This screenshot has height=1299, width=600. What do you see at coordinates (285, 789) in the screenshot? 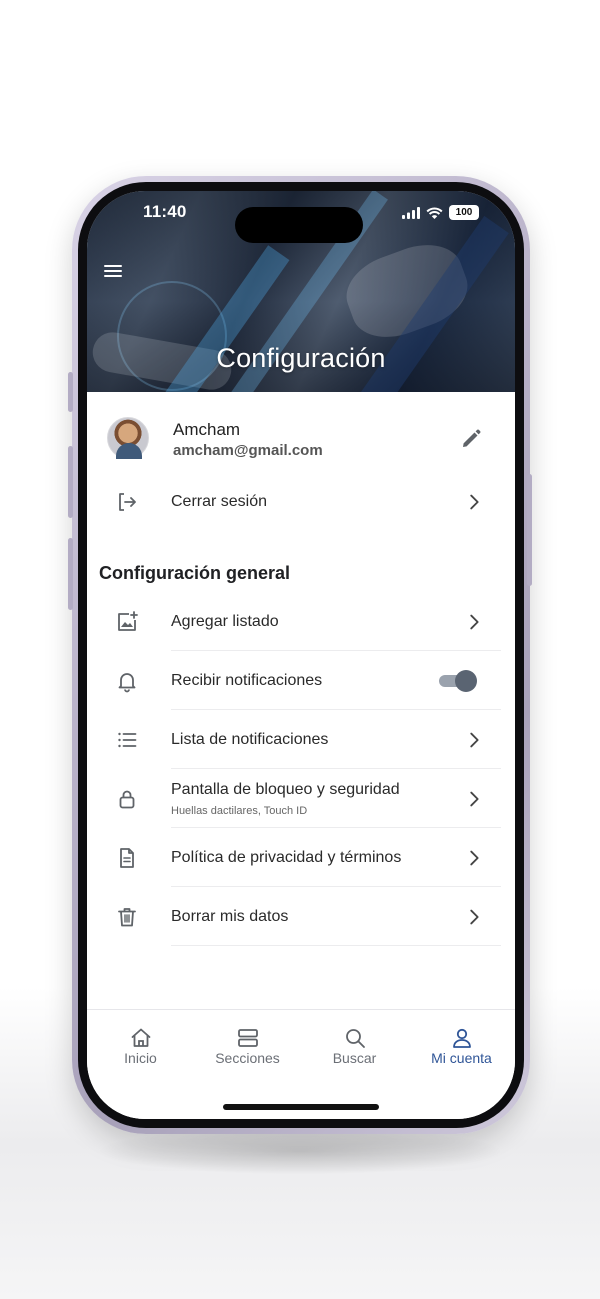
I see `lock-screen-label: Pantalla de bloqueo y seguridad` at bounding box center [285, 789].